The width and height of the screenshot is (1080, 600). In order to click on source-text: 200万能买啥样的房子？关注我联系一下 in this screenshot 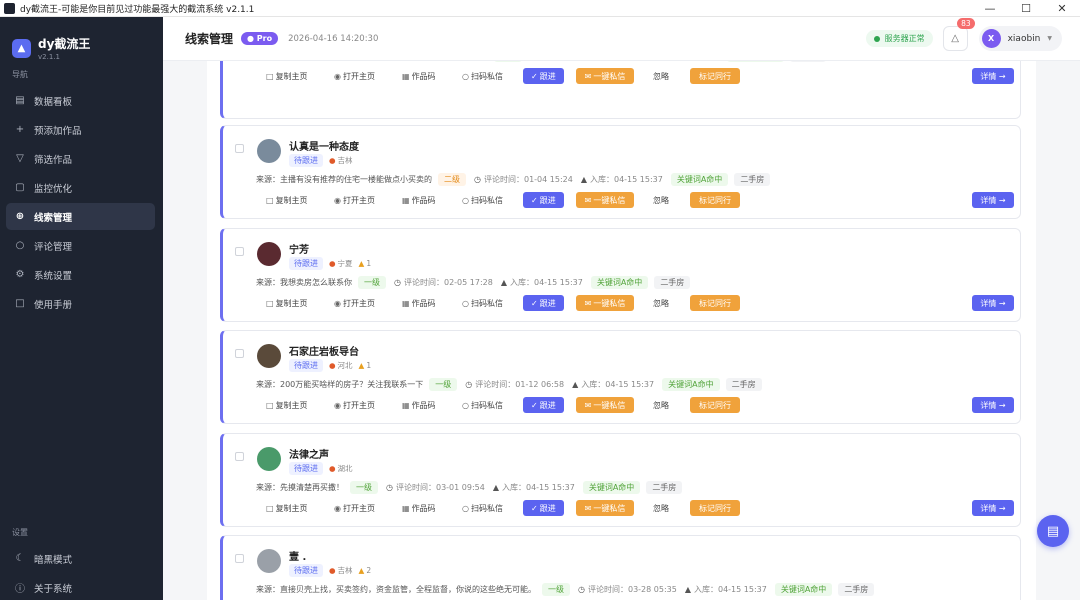, I will do `click(352, 384)`.